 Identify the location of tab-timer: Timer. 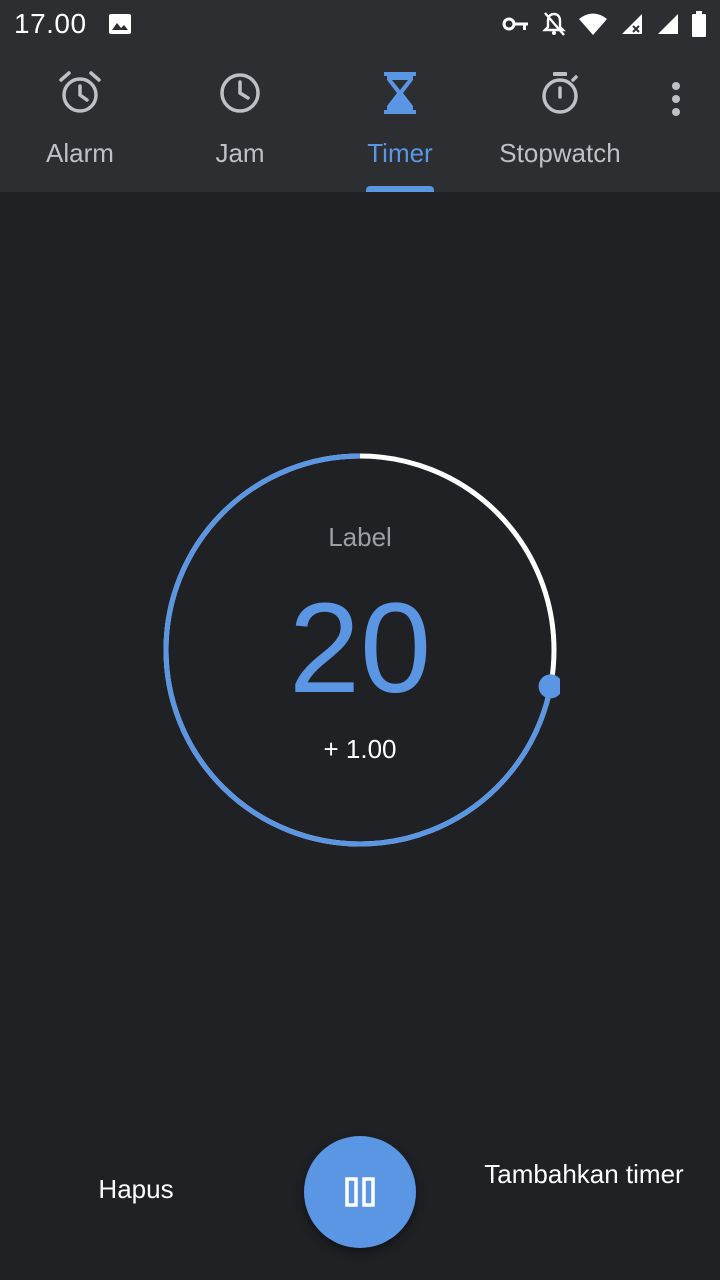
(400, 122).